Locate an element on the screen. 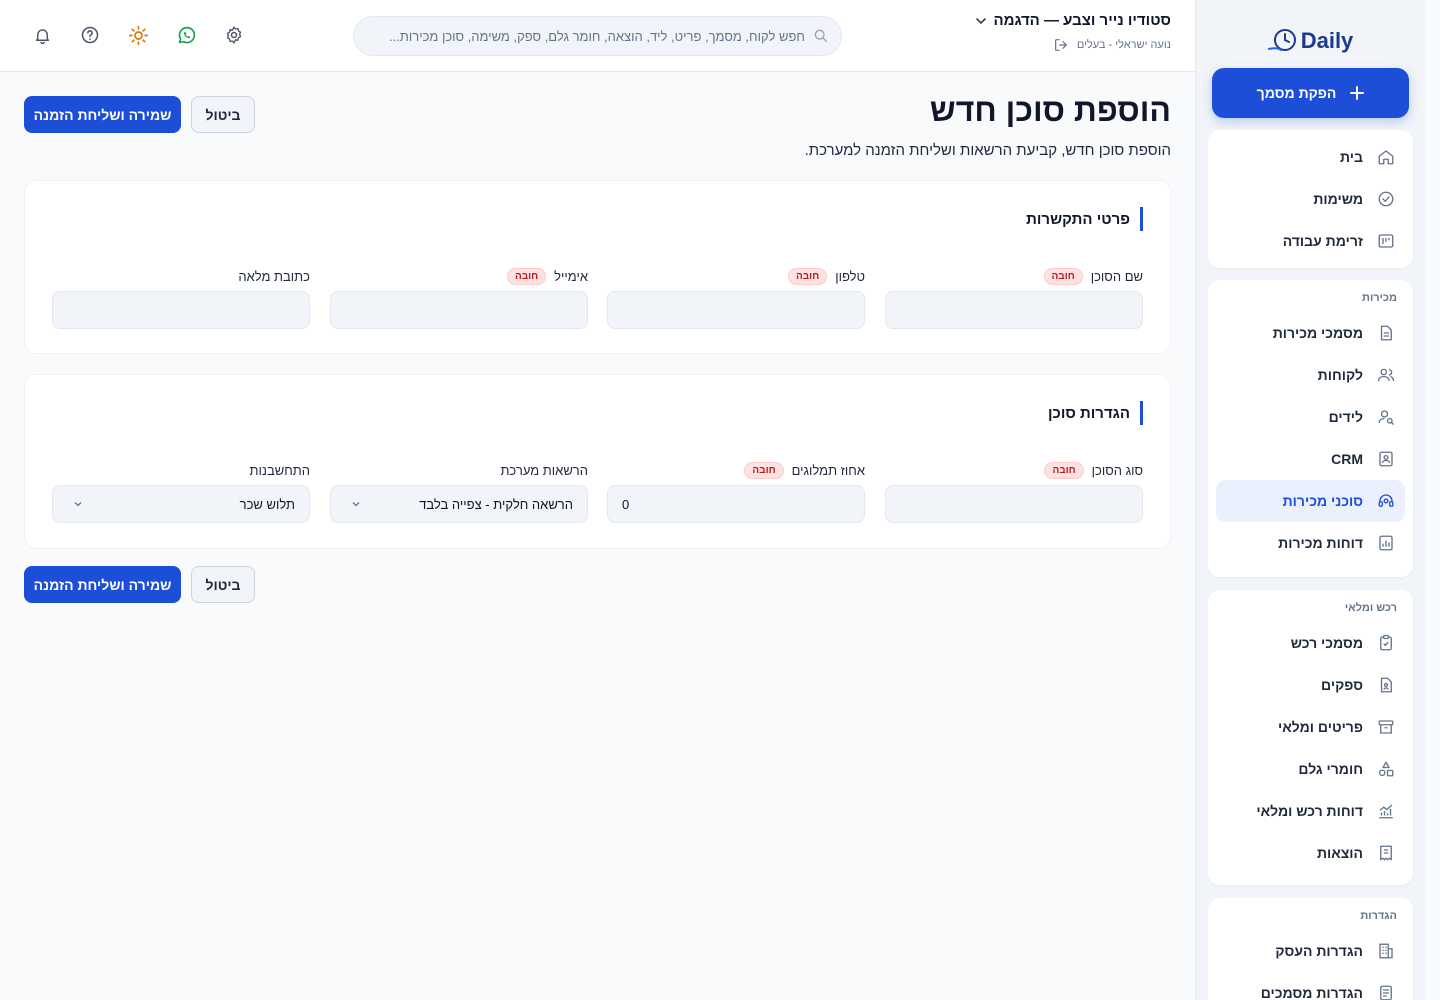 The width and height of the screenshot is (1440, 1000). sidebar-item-leads: לידים is located at coordinates (1310, 417).